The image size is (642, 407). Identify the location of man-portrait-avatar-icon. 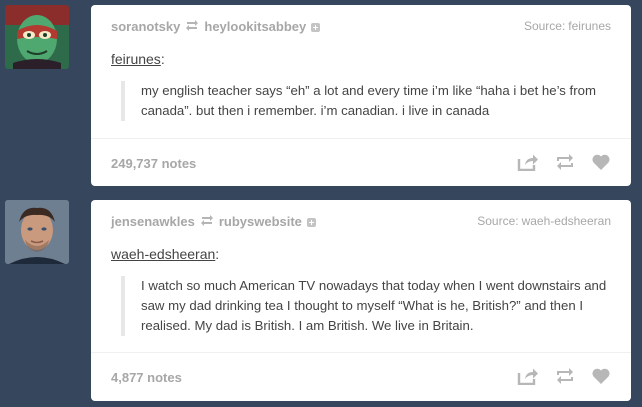
(37, 232).